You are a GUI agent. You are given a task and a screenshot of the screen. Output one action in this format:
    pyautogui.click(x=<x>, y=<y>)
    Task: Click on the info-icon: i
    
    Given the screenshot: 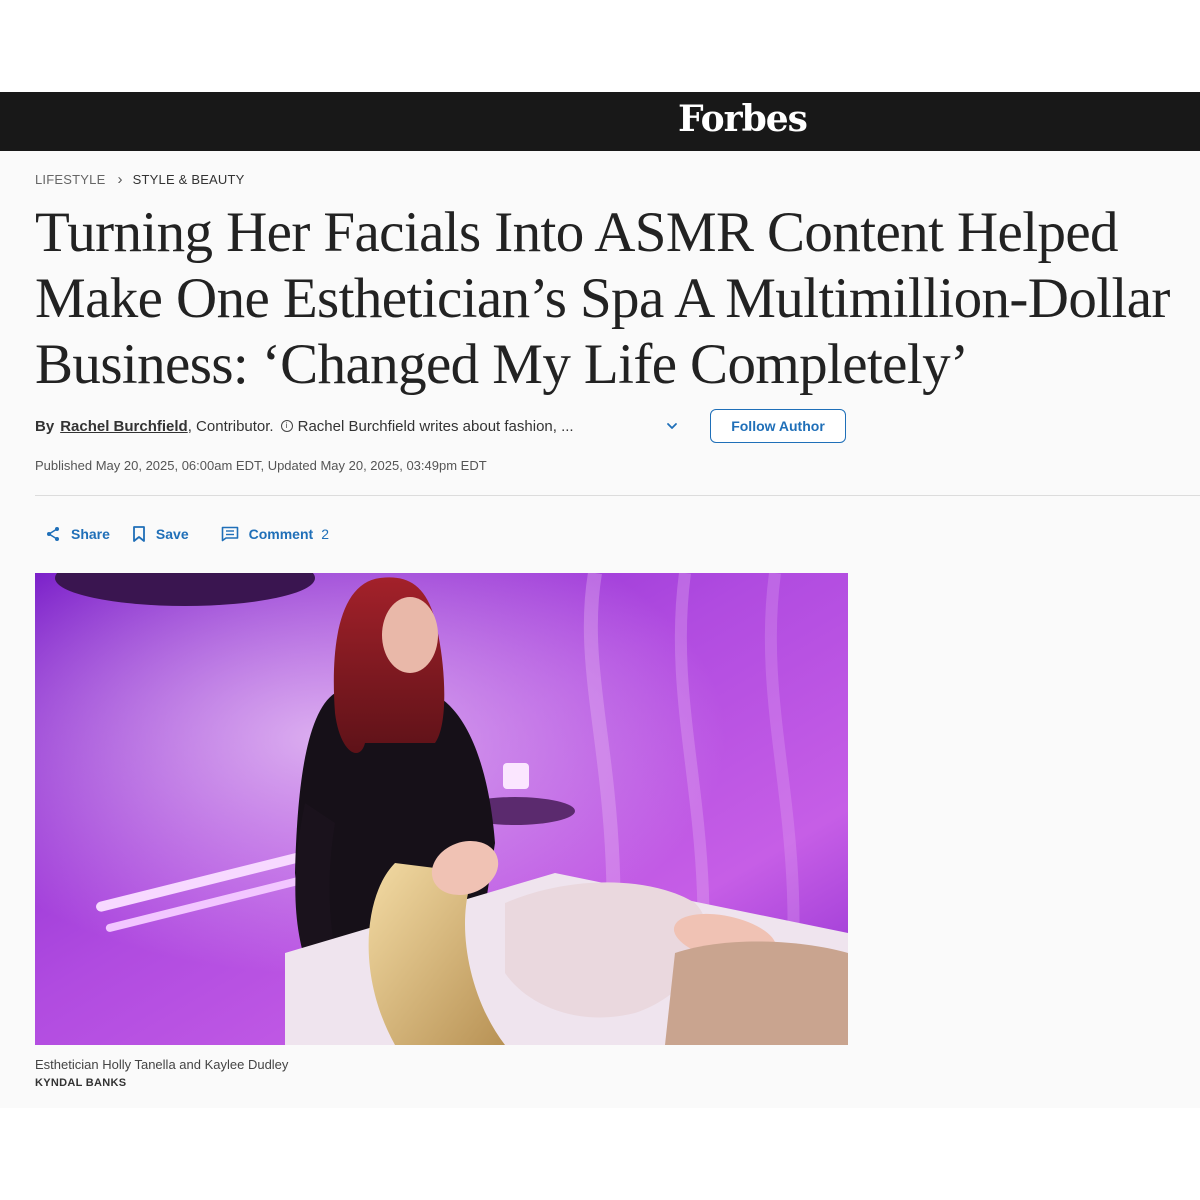 What is the action you would take?
    pyautogui.click(x=286, y=426)
    